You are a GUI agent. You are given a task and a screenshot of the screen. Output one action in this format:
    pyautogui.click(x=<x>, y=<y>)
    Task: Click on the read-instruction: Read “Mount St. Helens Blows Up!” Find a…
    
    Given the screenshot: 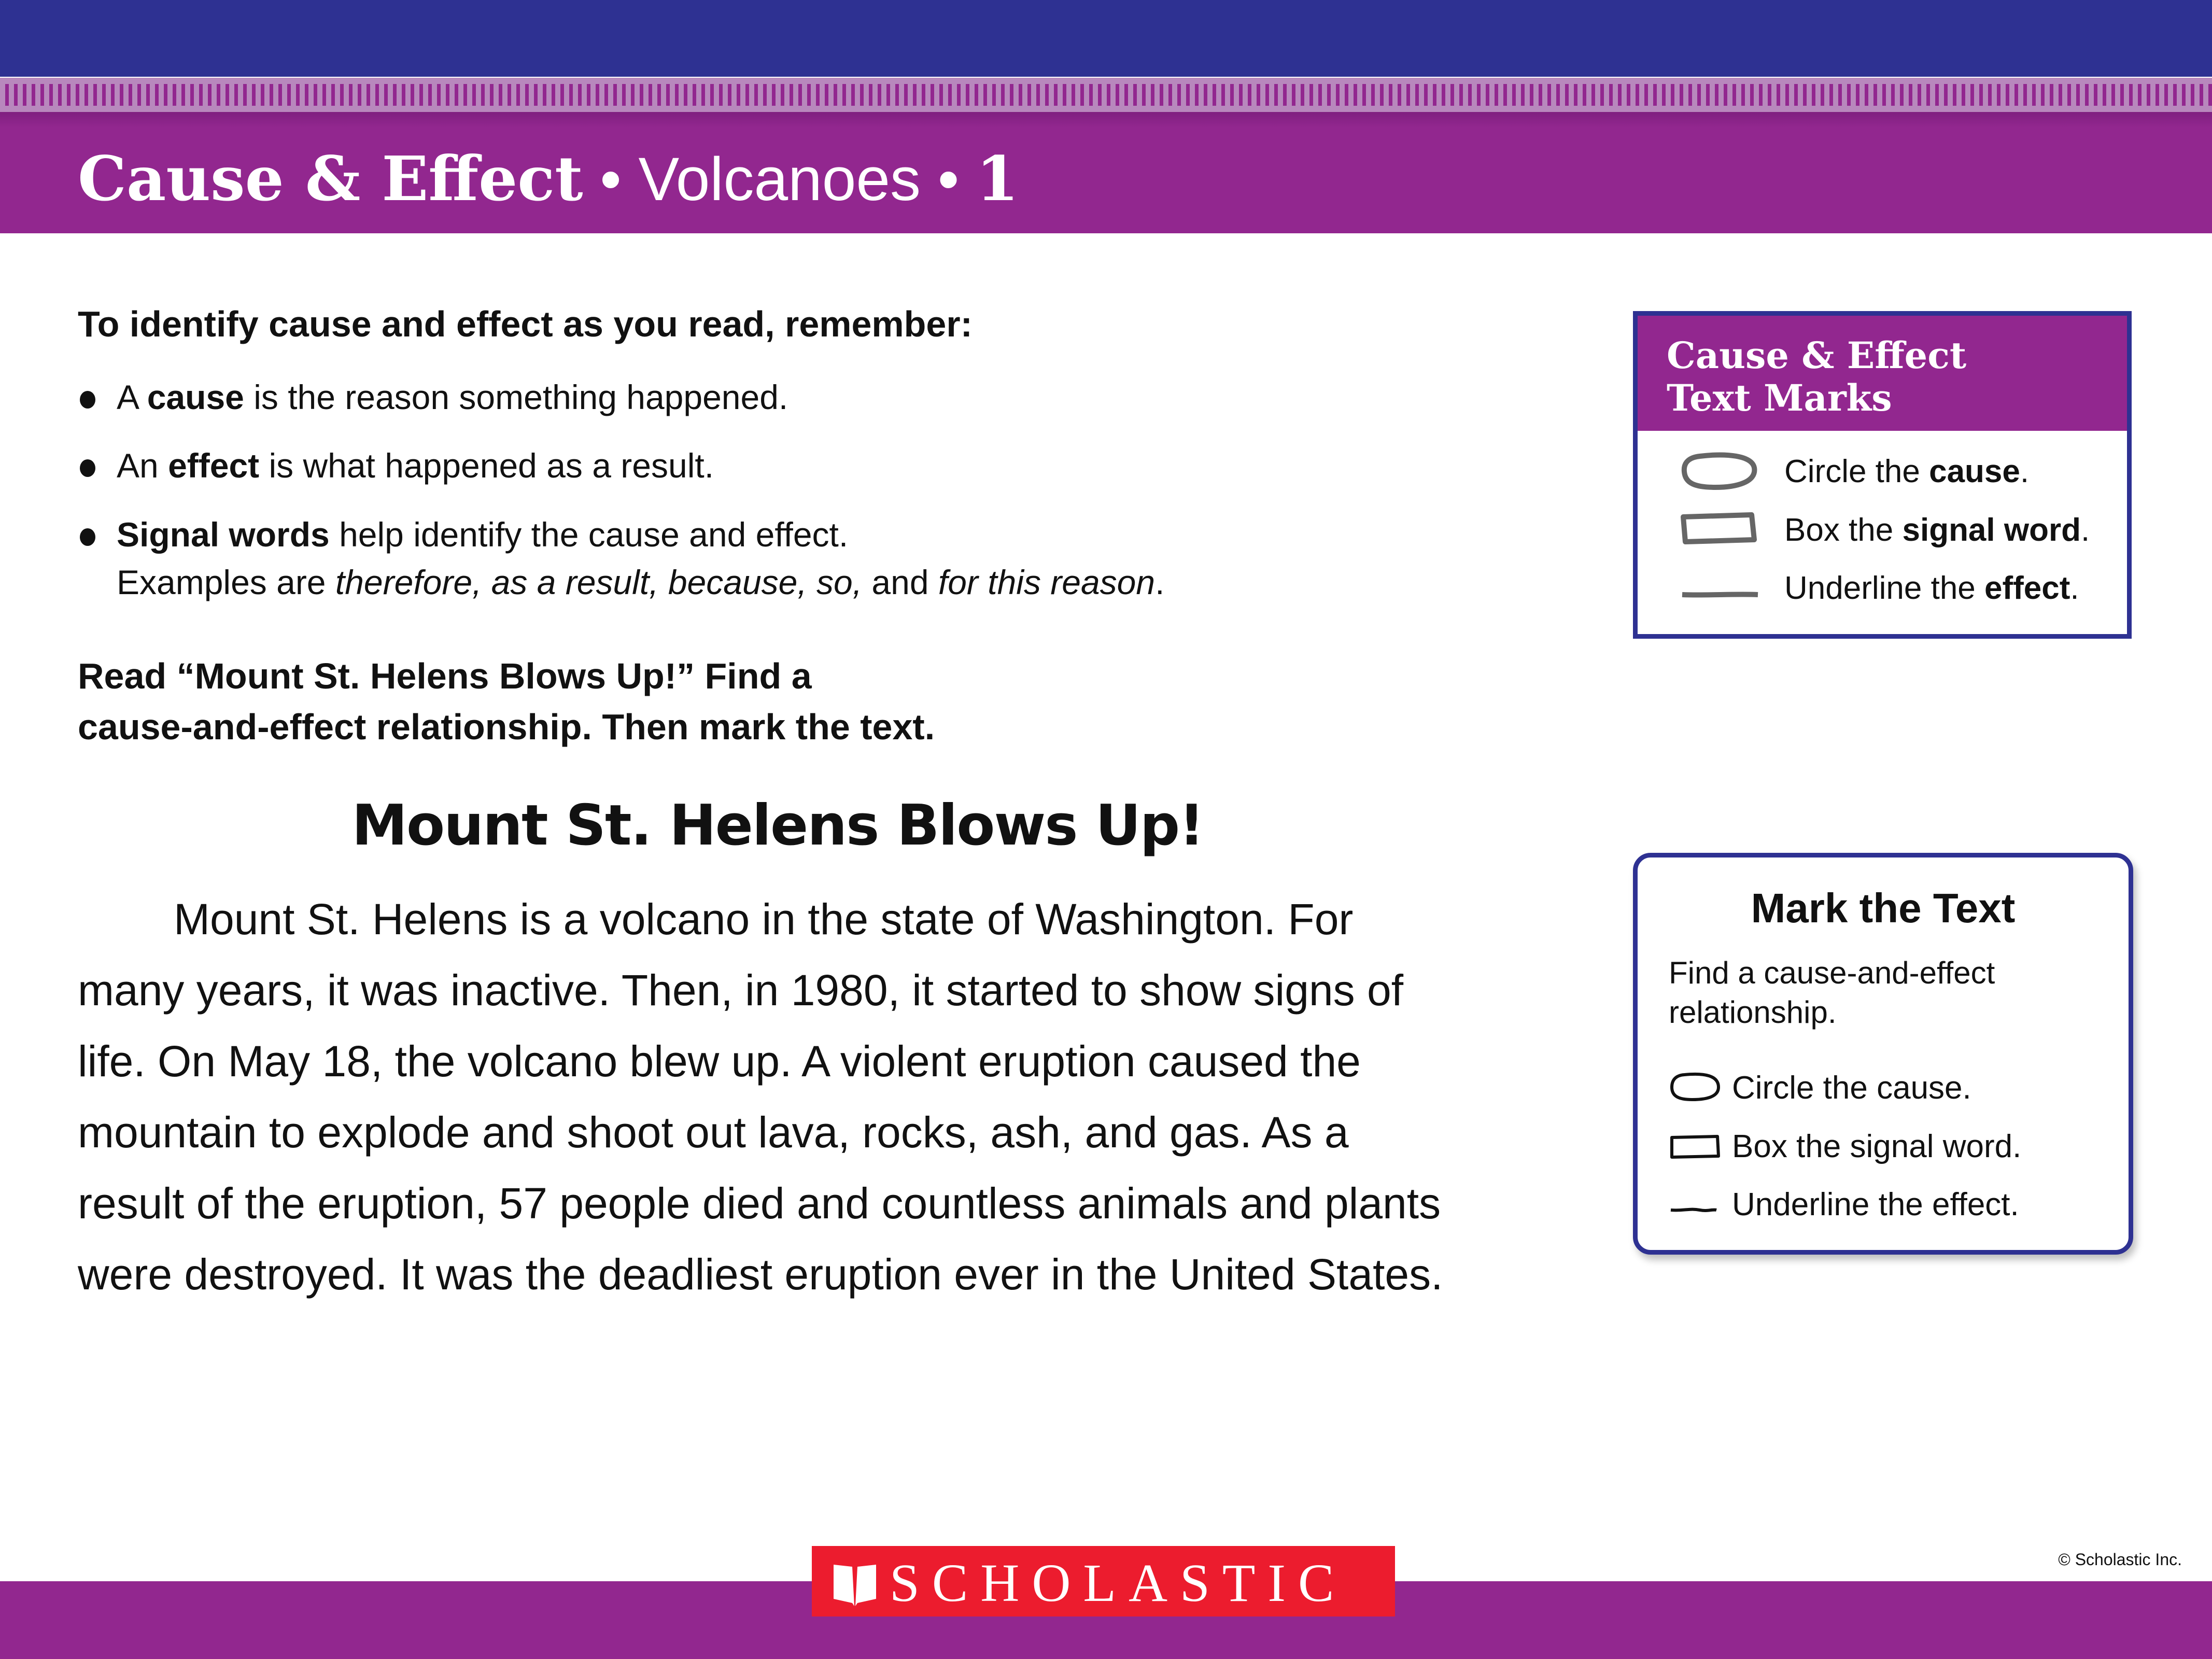 What is the action you would take?
    pyautogui.click(x=506, y=701)
    